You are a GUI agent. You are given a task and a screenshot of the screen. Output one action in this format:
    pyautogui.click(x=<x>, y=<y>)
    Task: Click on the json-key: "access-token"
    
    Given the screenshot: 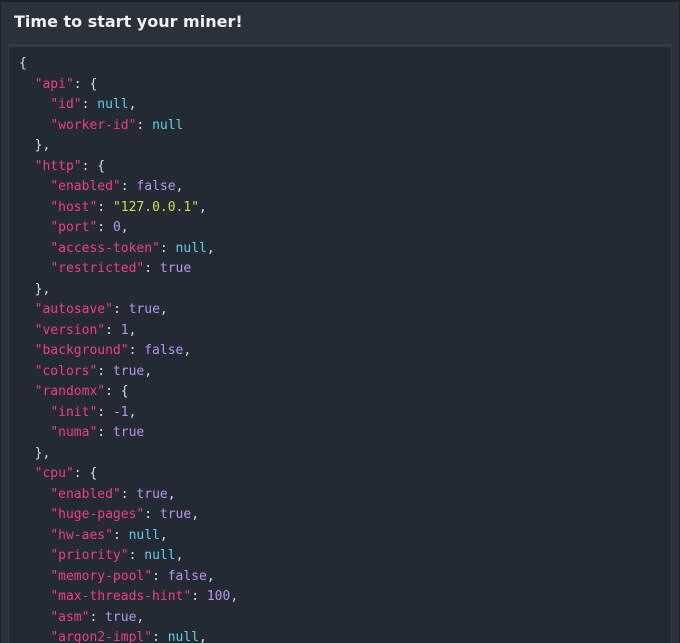 What is the action you would take?
    pyautogui.click(x=105, y=248)
    